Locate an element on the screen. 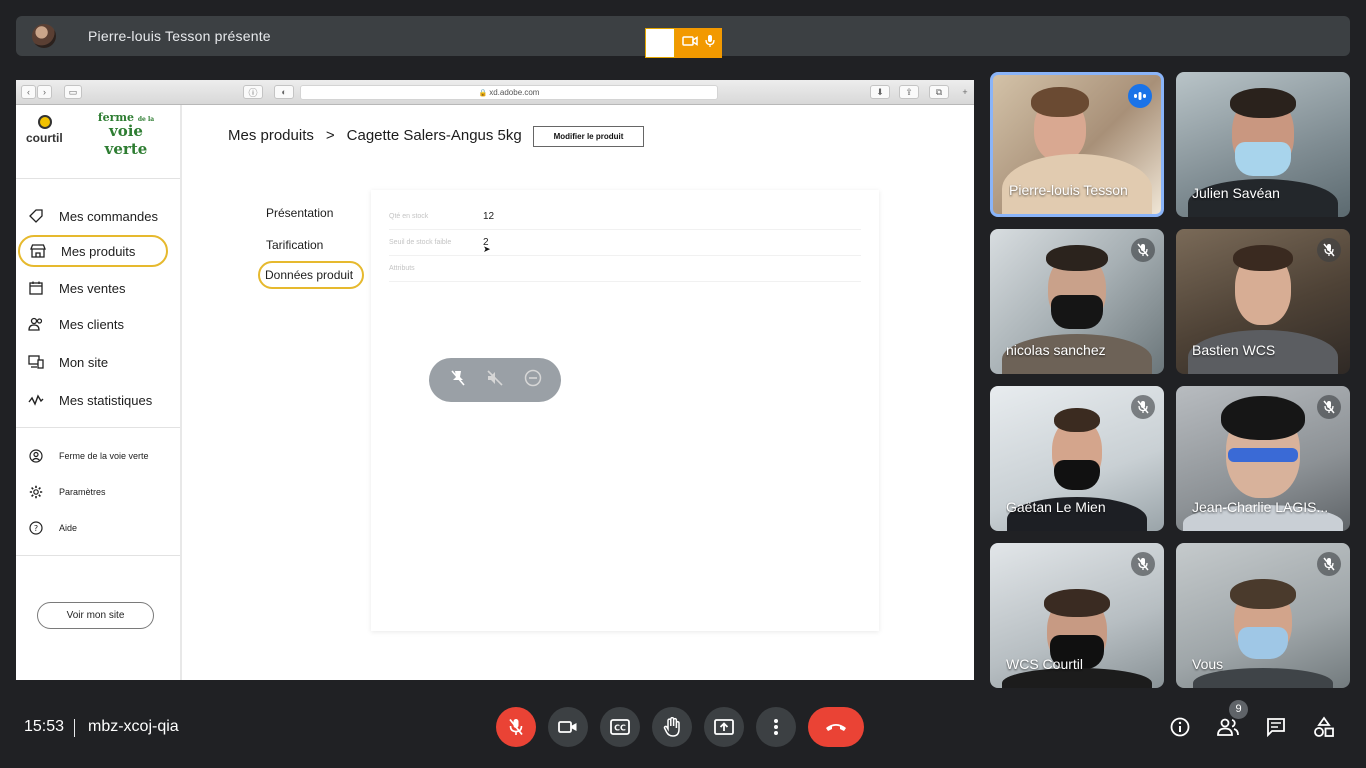  url-text: xd.adobe.com is located at coordinates (514, 92).